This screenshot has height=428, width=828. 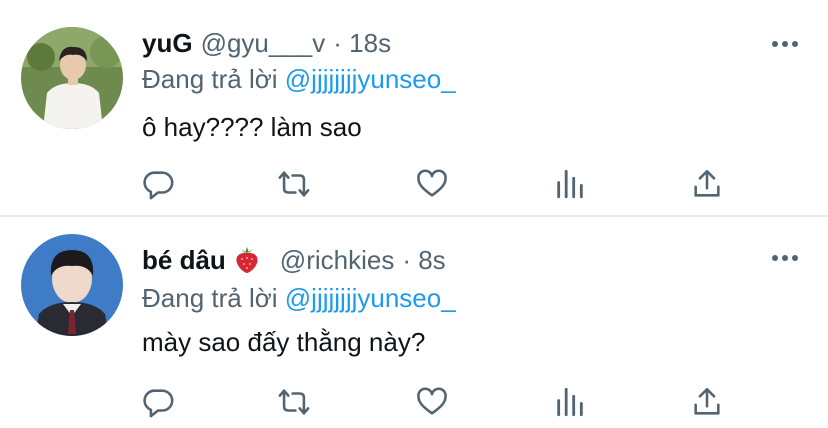 I want to click on tweet-header: yuG @gyu___v · 18s, so click(x=266, y=43).